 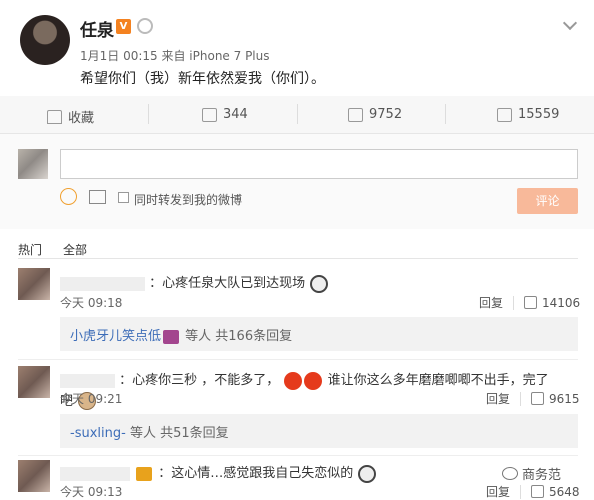 I want to click on like-button: 15559, so click(x=528, y=114).